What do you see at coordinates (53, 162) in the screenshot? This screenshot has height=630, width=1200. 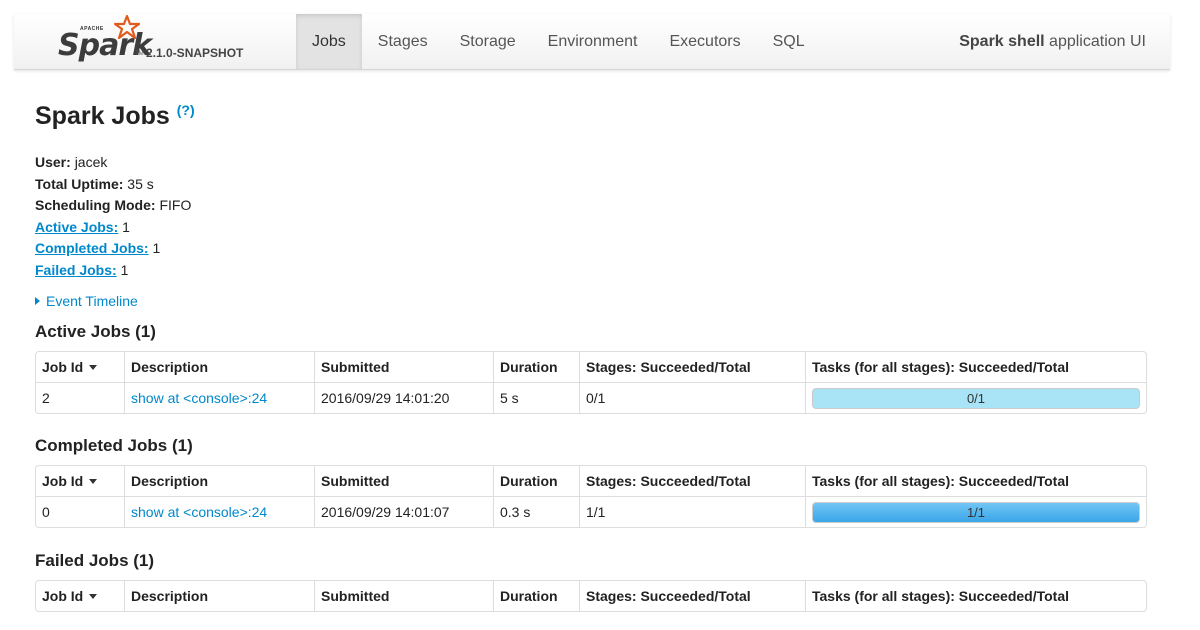 I see `user-label: User:` at bounding box center [53, 162].